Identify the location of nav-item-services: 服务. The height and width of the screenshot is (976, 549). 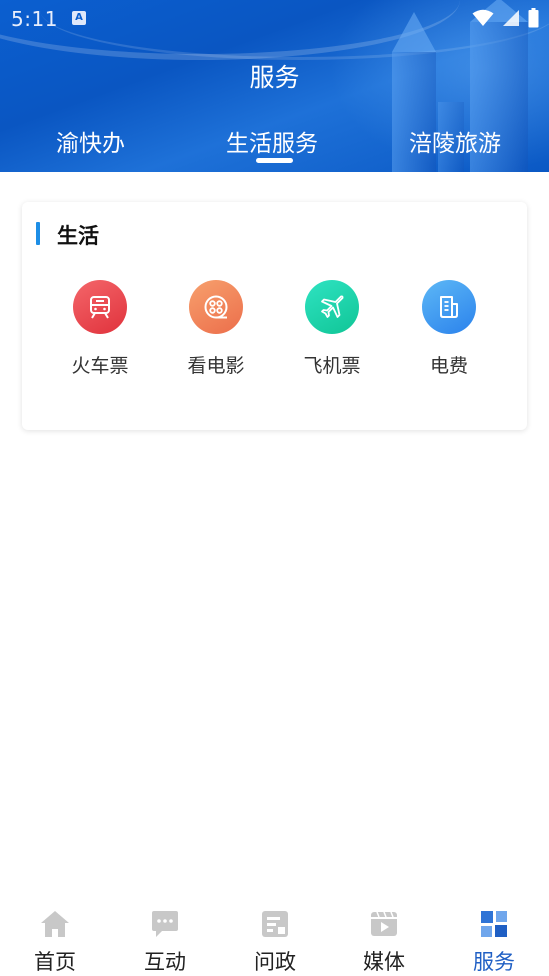
(494, 937).